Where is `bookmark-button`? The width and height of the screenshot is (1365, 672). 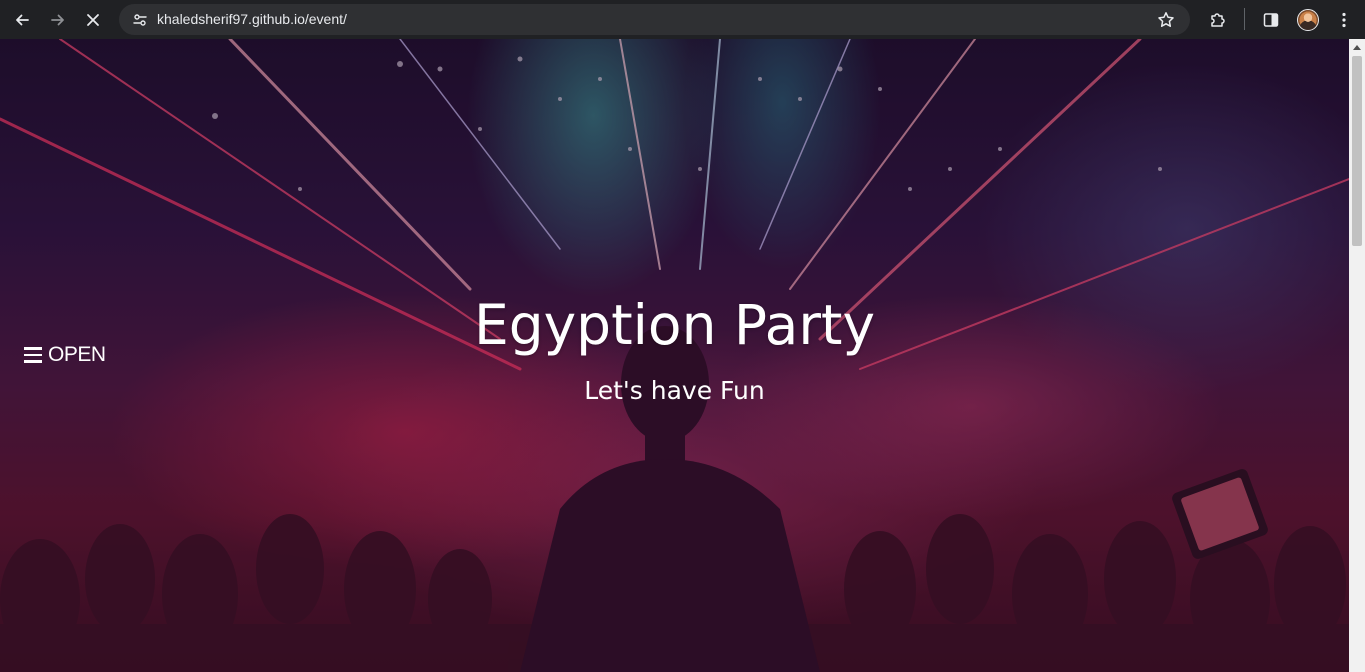
bookmark-button is located at coordinates (1166, 20).